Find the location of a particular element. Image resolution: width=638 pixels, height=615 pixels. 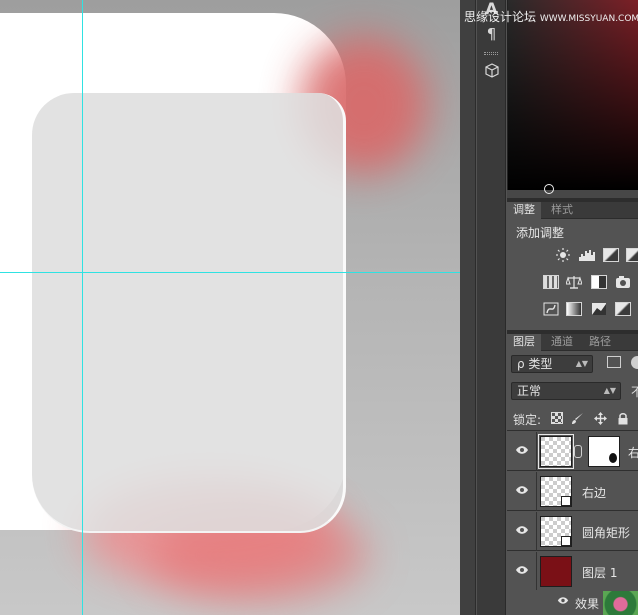

panel-dock-edge is located at coordinates (468, 307).